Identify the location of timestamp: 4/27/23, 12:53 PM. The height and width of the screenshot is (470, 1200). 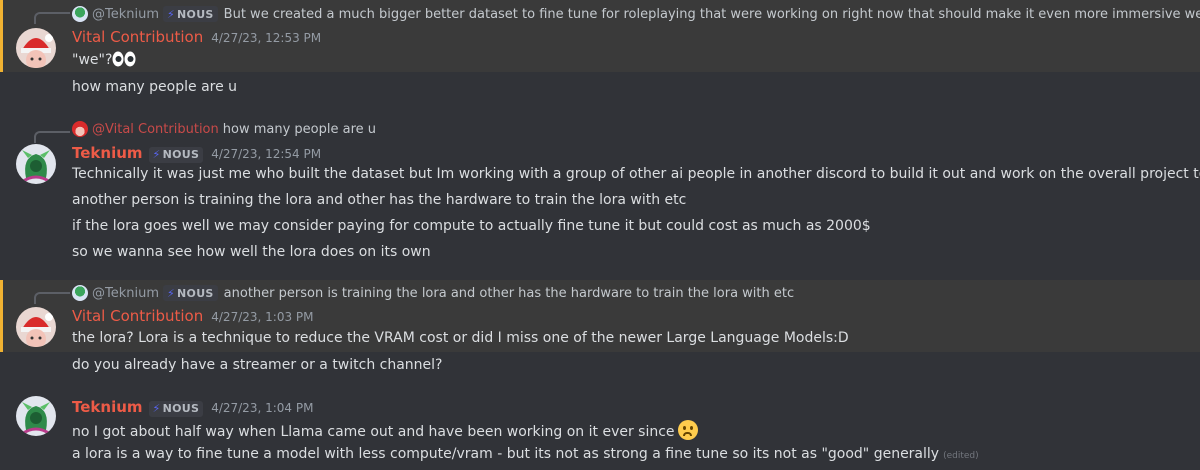
(266, 38).